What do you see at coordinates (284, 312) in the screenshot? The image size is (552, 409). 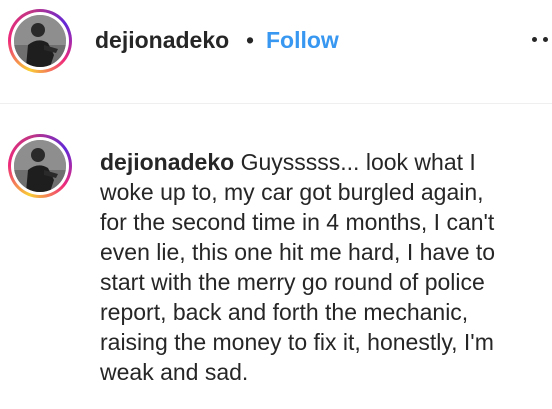 I see `caption-line: report, back and forth the mechanic,` at bounding box center [284, 312].